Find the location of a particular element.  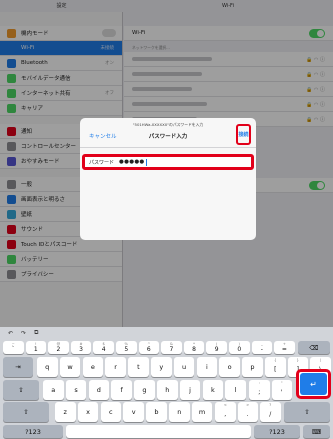

key-secondary-label: & is located at coordinates (171, 344).